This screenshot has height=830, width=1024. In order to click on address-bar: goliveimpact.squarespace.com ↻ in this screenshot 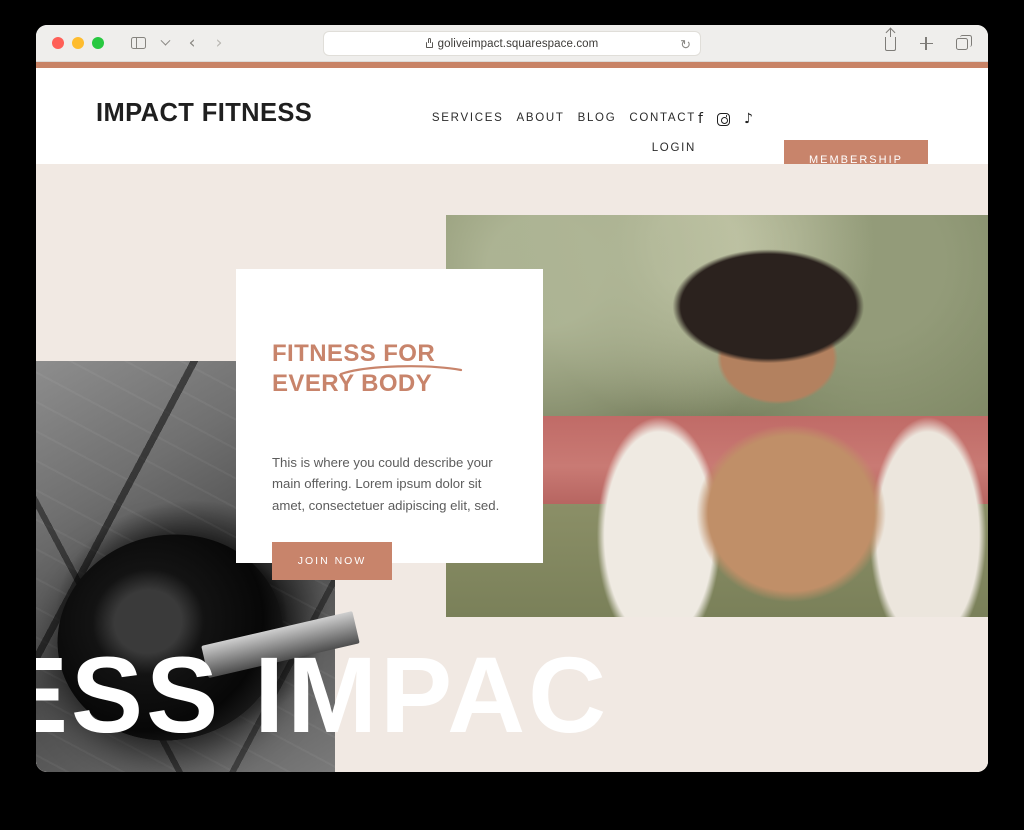, I will do `click(512, 43)`.